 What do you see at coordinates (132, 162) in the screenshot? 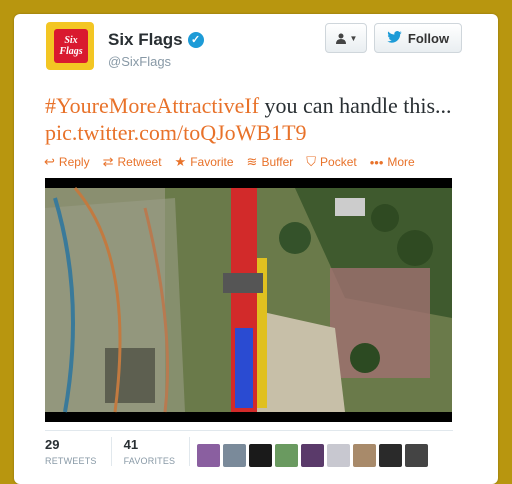
I see `retweet-button: ⇄ Retweet` at bounding box center [132, 162].